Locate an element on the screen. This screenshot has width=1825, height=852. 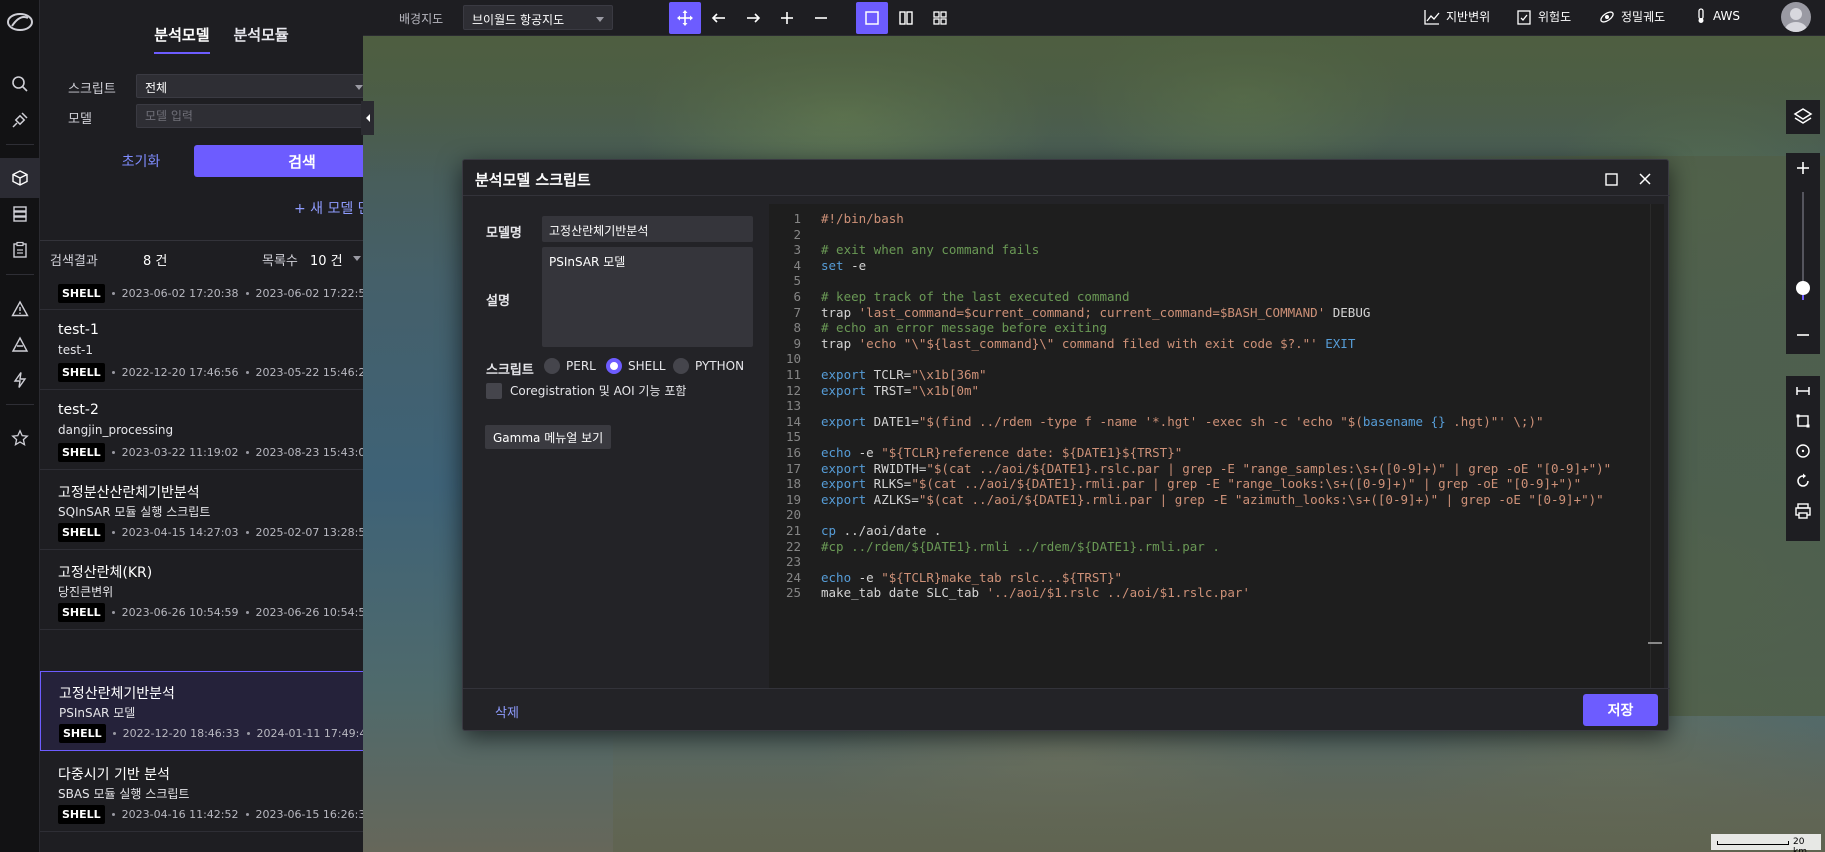
script-filter-select: 전체 is located at coordinates (254, 86).